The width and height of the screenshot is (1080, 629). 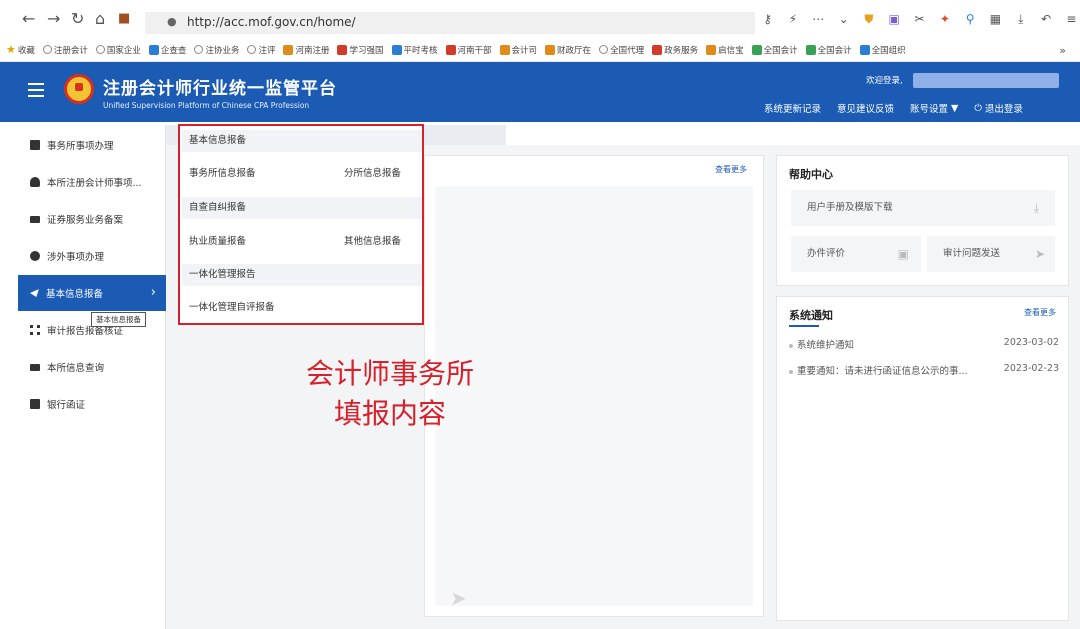 What do you see at coordinates (468, 50) in the screenshot?
I see `bookmark-item: 河南干部` at bounding box center [468, 50].